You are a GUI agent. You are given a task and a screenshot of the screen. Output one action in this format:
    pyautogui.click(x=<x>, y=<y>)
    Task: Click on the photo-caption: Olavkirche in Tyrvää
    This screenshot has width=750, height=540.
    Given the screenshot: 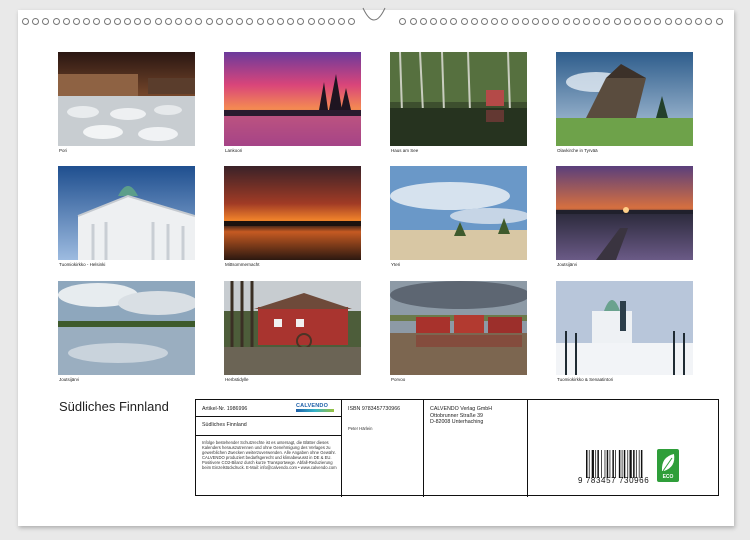 What is the action you would take?
    pyautogui.click(x=577, y=150)
    